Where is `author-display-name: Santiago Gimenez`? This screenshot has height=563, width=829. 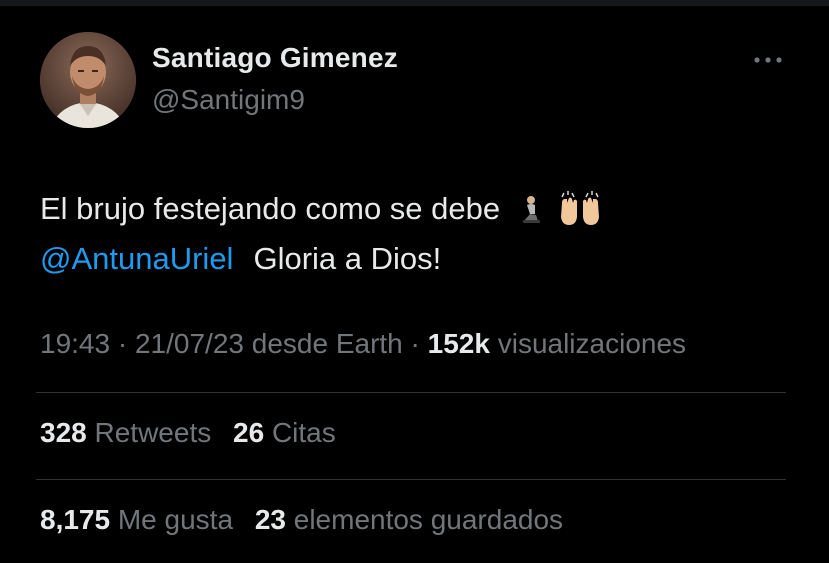
author-display-name: Santiago Gimenez is located at coordinates (275, 58).